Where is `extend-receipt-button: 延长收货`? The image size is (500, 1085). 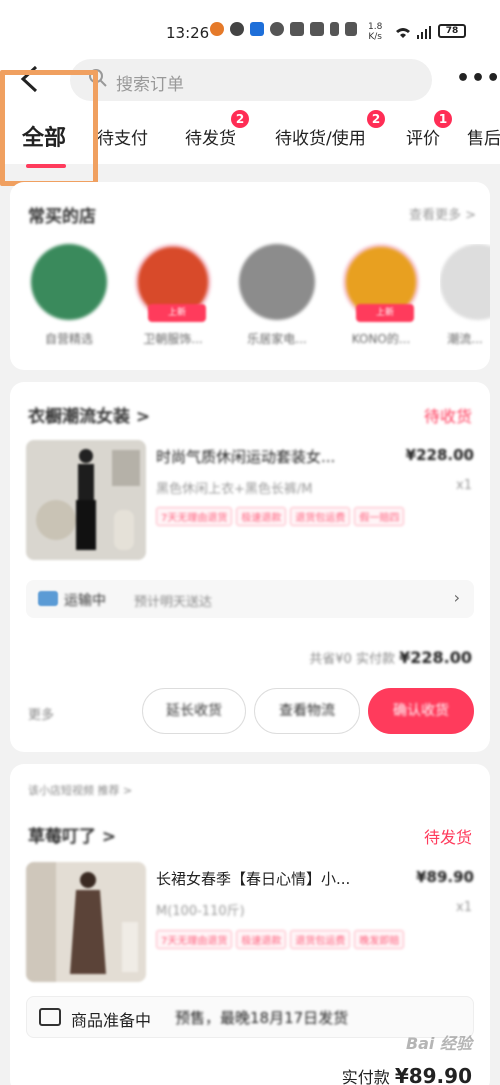 extend-receipt-button: 延长收货 is located at coordinates (194, 711).